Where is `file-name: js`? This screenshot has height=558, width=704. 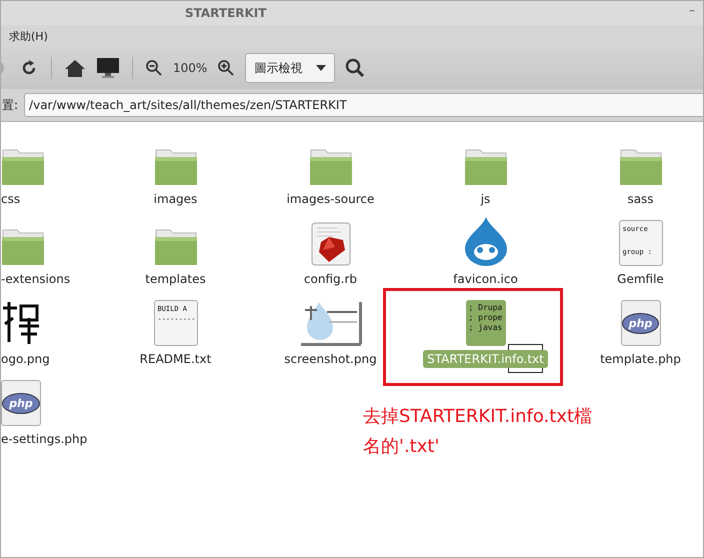 file-name: js is located at coordinates (485, 199).